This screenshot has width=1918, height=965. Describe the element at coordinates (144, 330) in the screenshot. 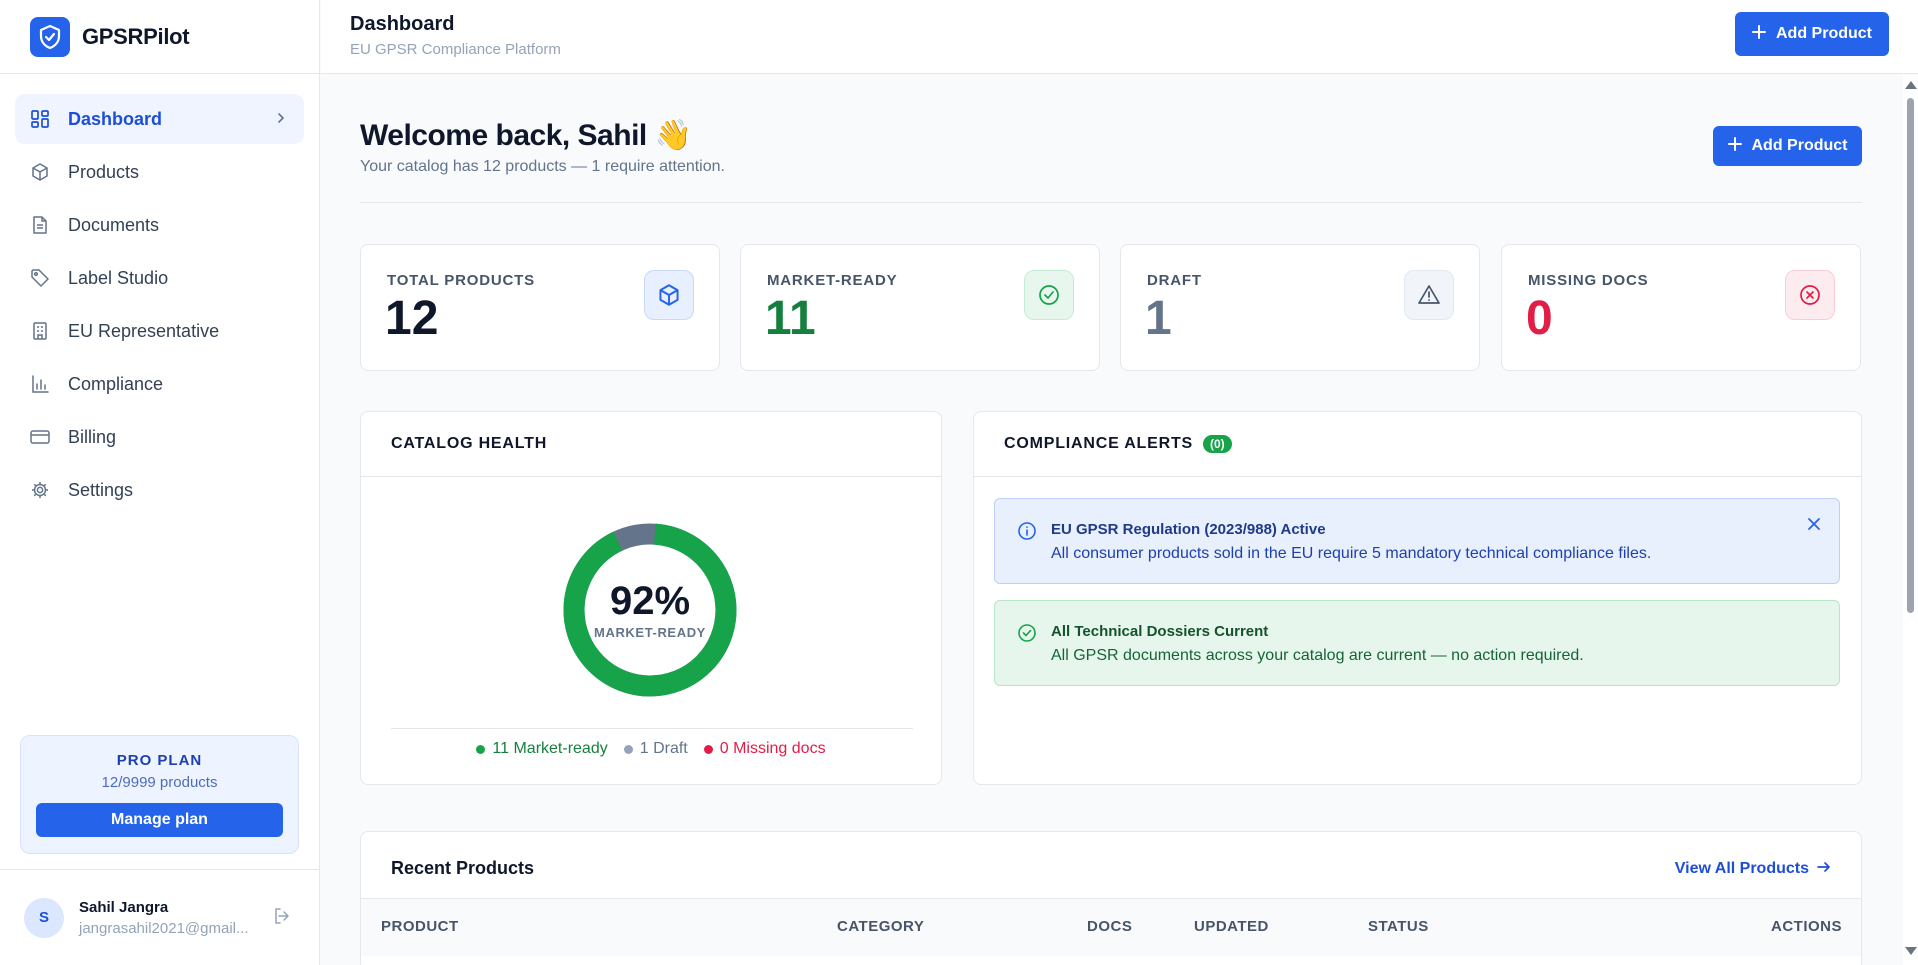

I see `sidebar-item-label: EU Representative` at that location.